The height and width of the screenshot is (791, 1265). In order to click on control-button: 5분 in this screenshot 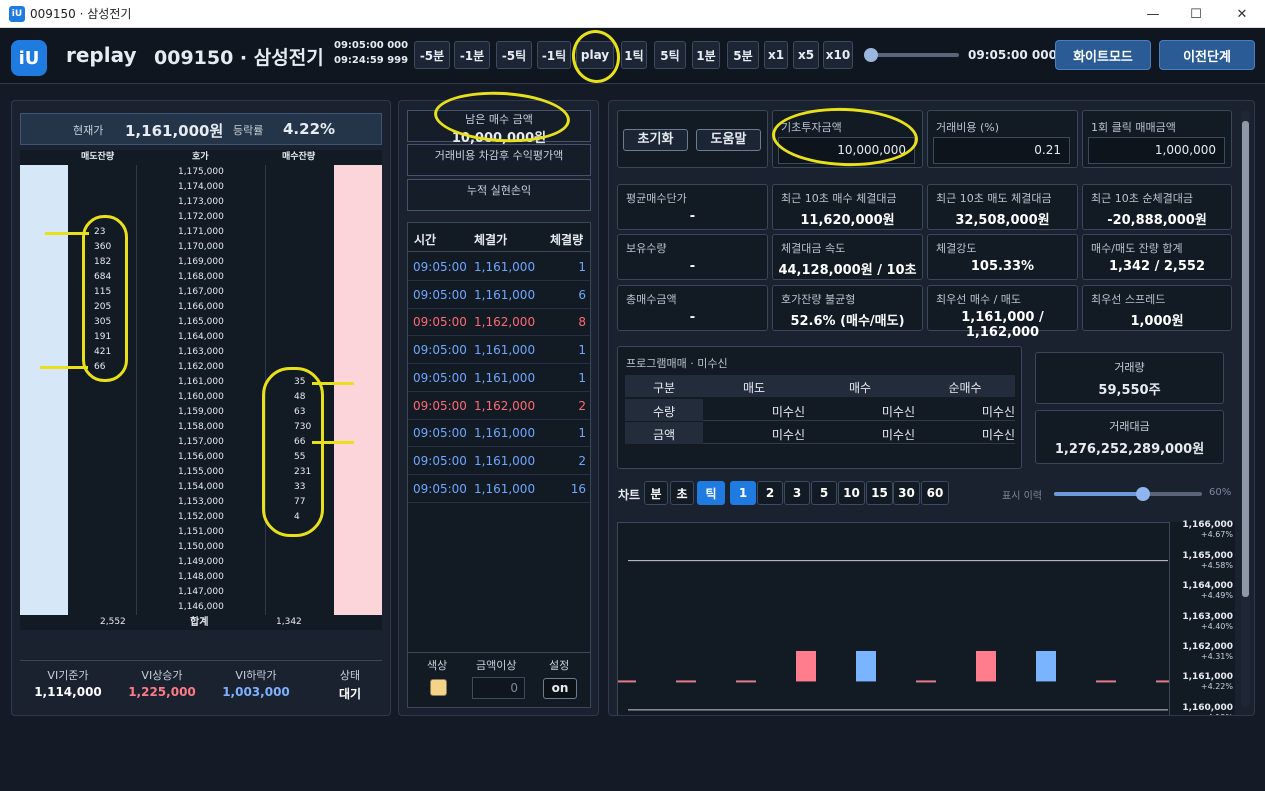, I will do `click(743, 55)`.